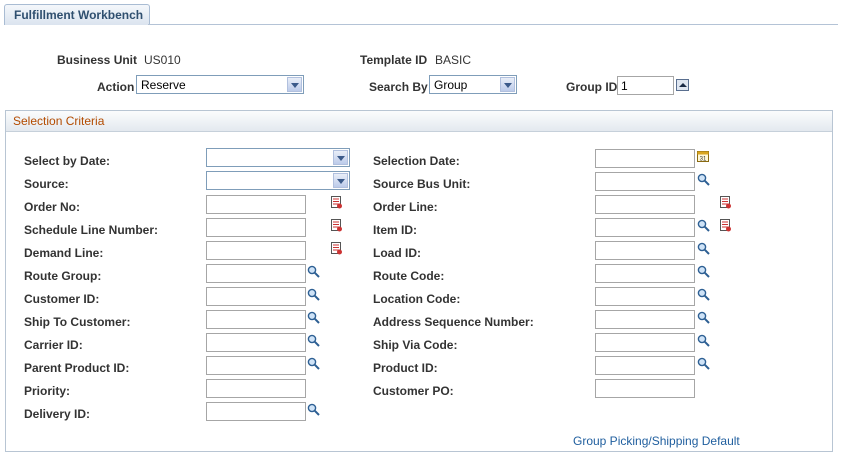 Image resolution: width=842 pixels, height=458 pixels. I want to click on carrier-id-label: Carrier ID:, so click(53, 345).